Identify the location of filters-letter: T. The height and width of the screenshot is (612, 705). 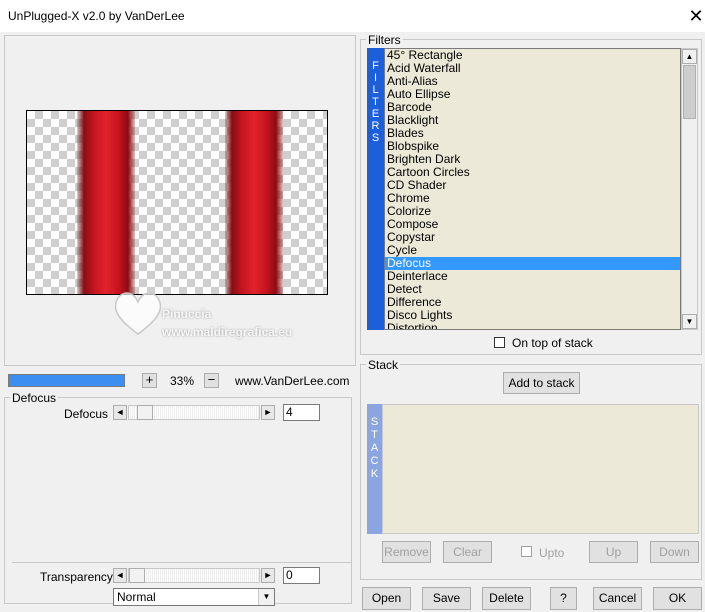
(375, 102).